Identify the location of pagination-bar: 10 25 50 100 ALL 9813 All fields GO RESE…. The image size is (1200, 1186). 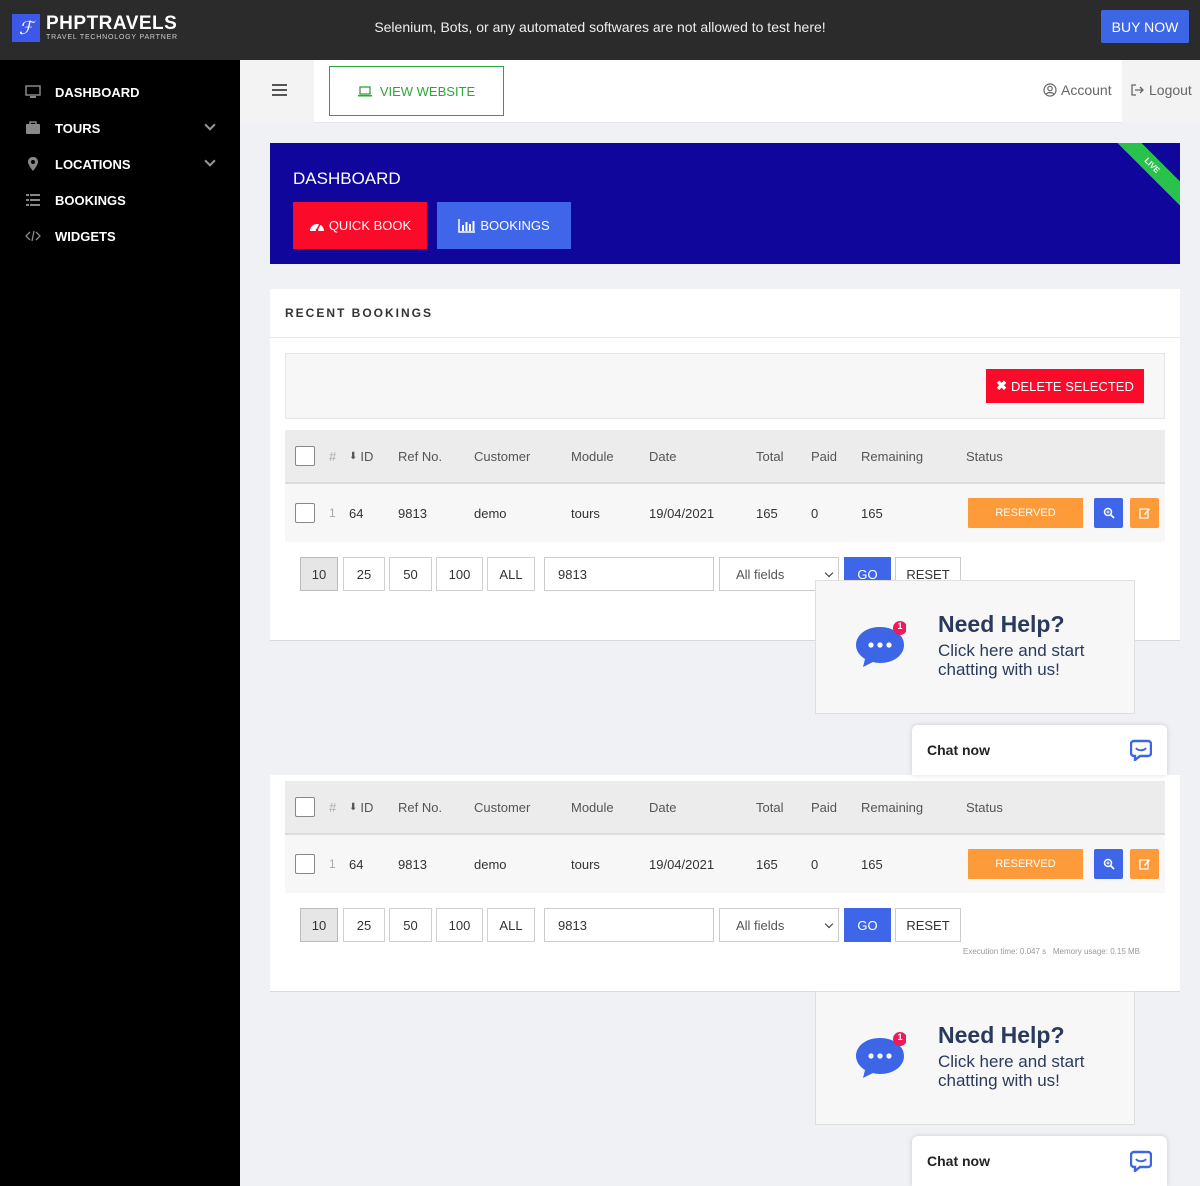
(725, 925).